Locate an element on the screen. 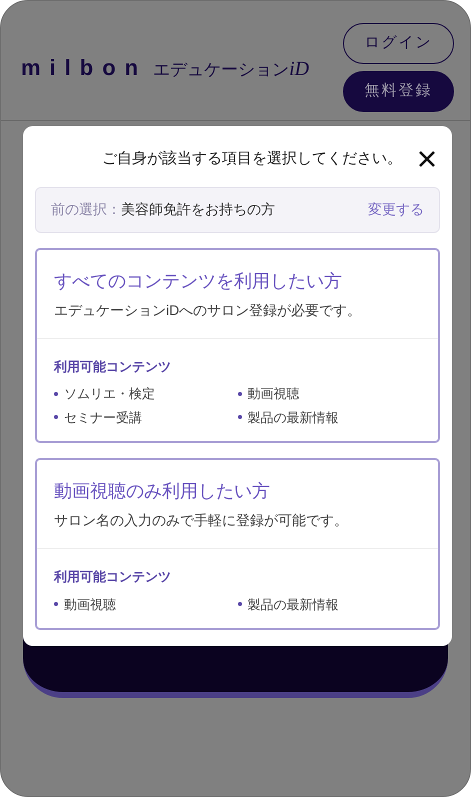 This screenshot has width=471, height=797. option-title: 動画視聴のみ利用したい方 is located at coordinates (162, 491).